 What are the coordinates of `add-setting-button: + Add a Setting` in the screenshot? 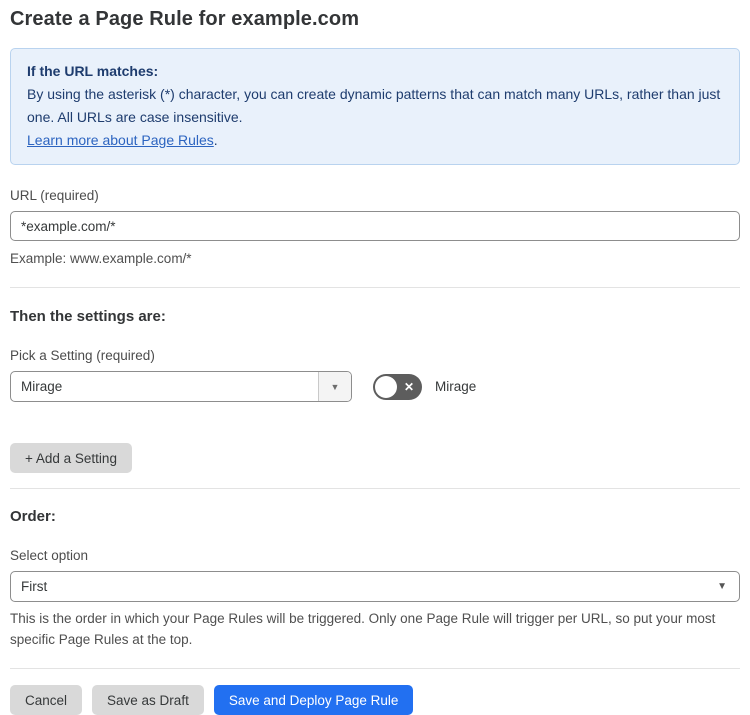 It's located at (71, 458).